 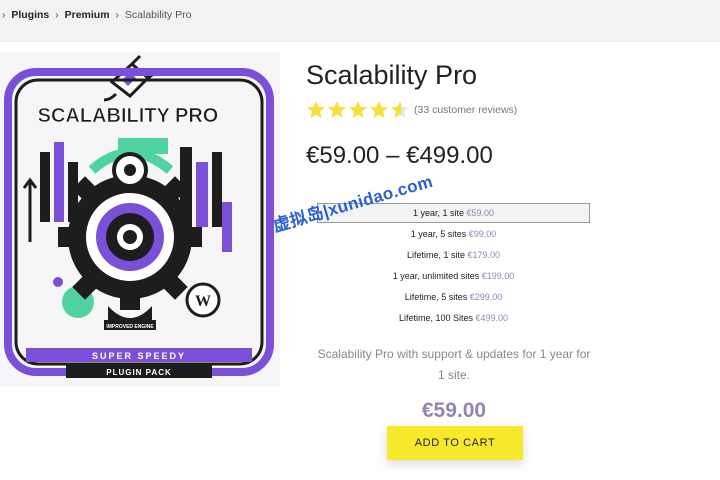 I want to click on customer-reviews-link: (33 customer reviews), so click(x=465, y=110).